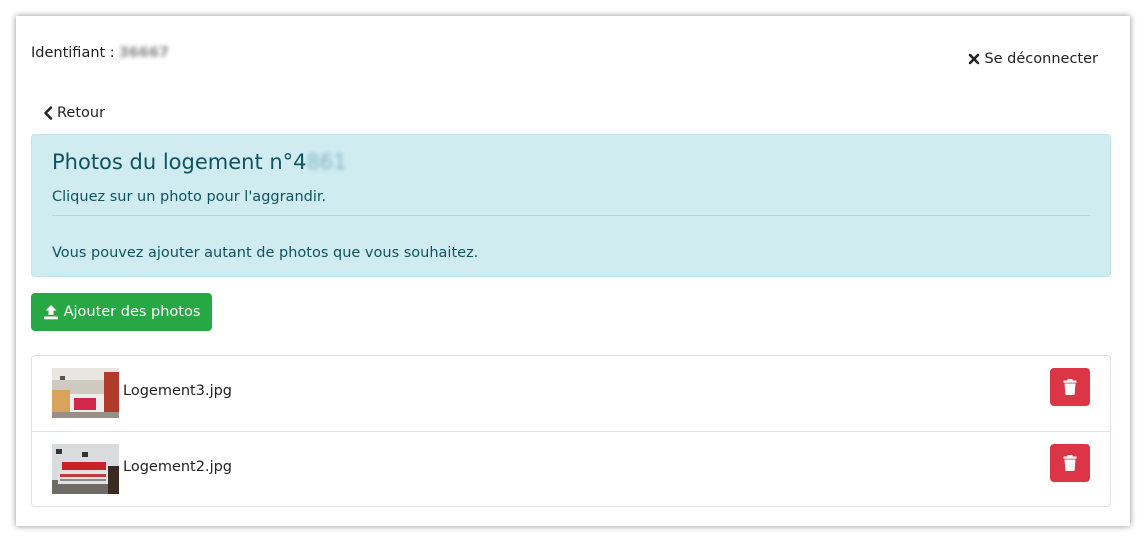  I want to click on add-photos-button: Ajouter des photos, so click(121, 312).